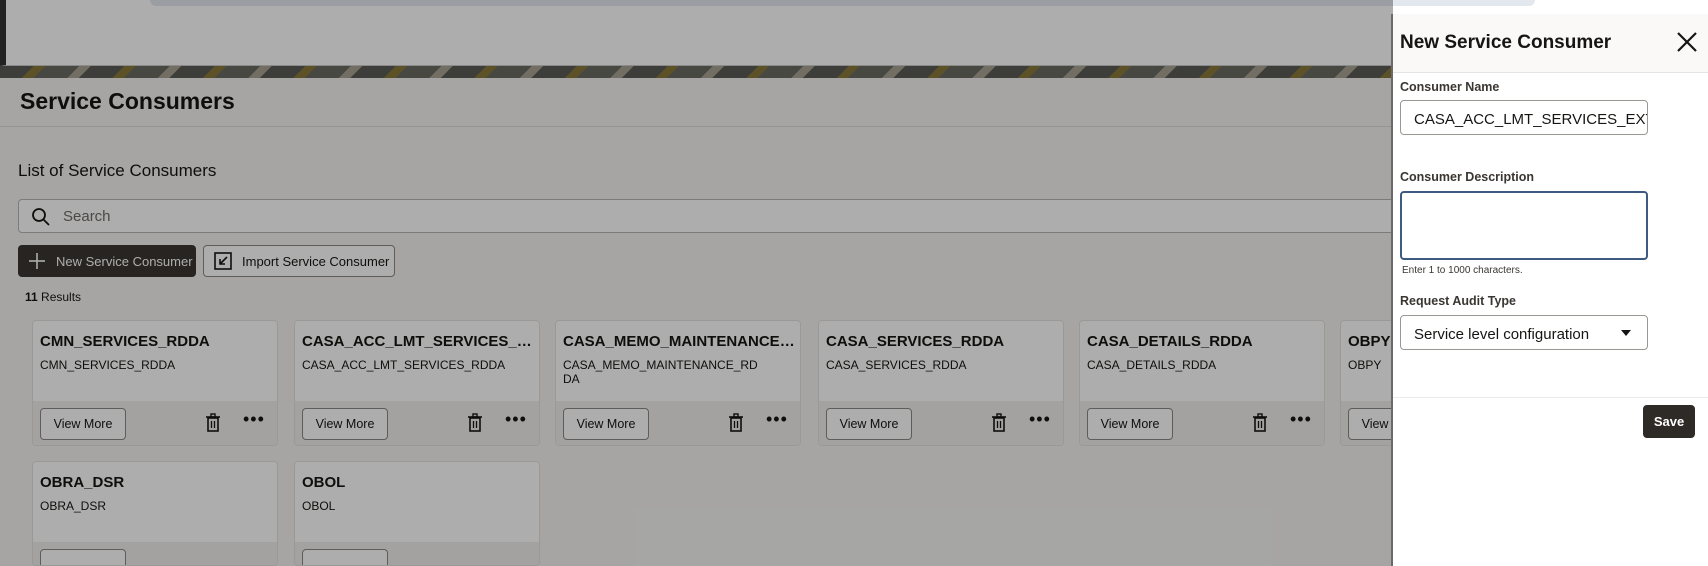  I want to click on request-audit-type-value: Service level configuration, so click(1502, 334).